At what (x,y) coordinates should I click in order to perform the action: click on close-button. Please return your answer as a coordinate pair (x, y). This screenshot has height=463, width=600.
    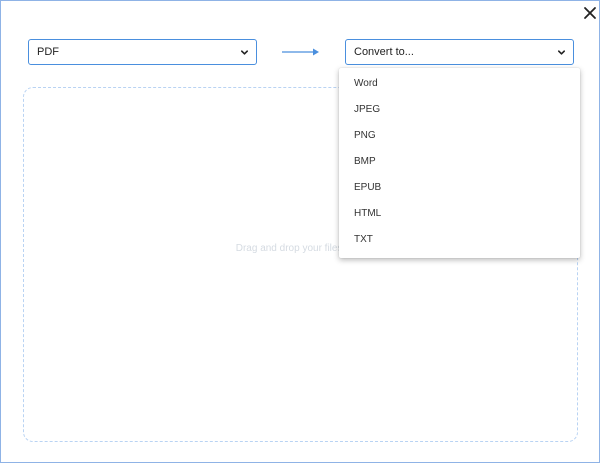
    Looking at the image, I should click on (590, 13).